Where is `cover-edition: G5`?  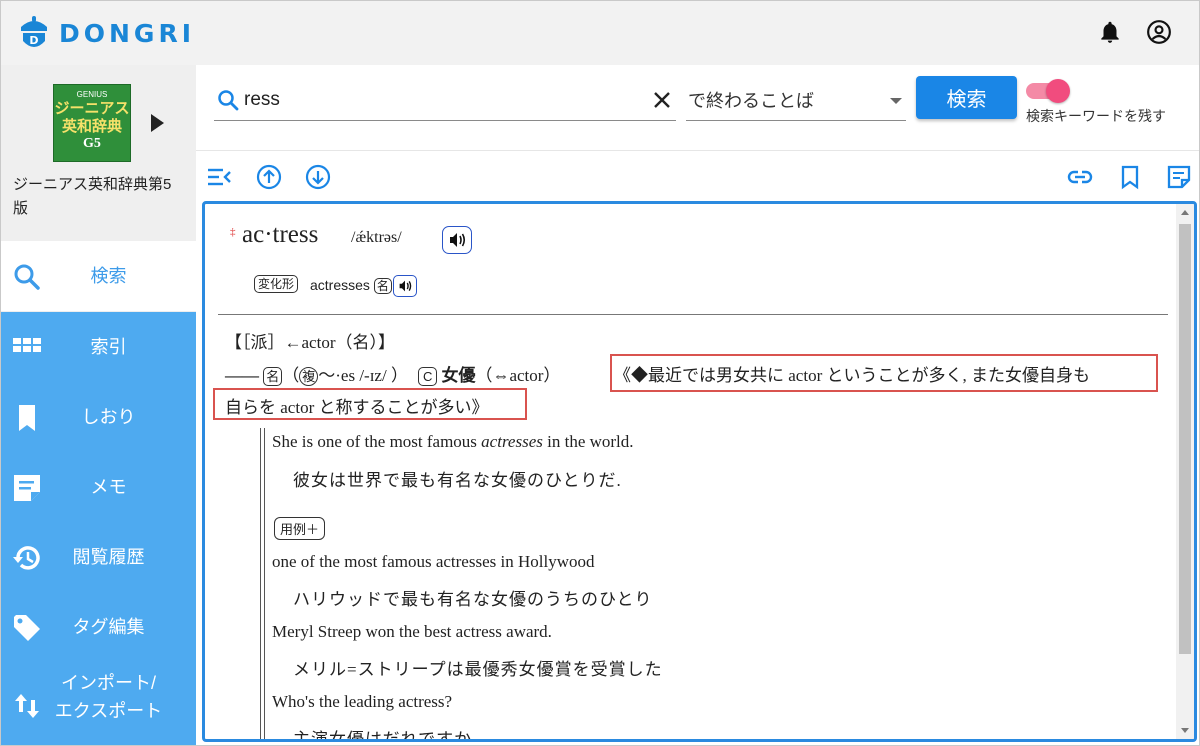
cover-edition: G5 is located at coordinates (92, 143).